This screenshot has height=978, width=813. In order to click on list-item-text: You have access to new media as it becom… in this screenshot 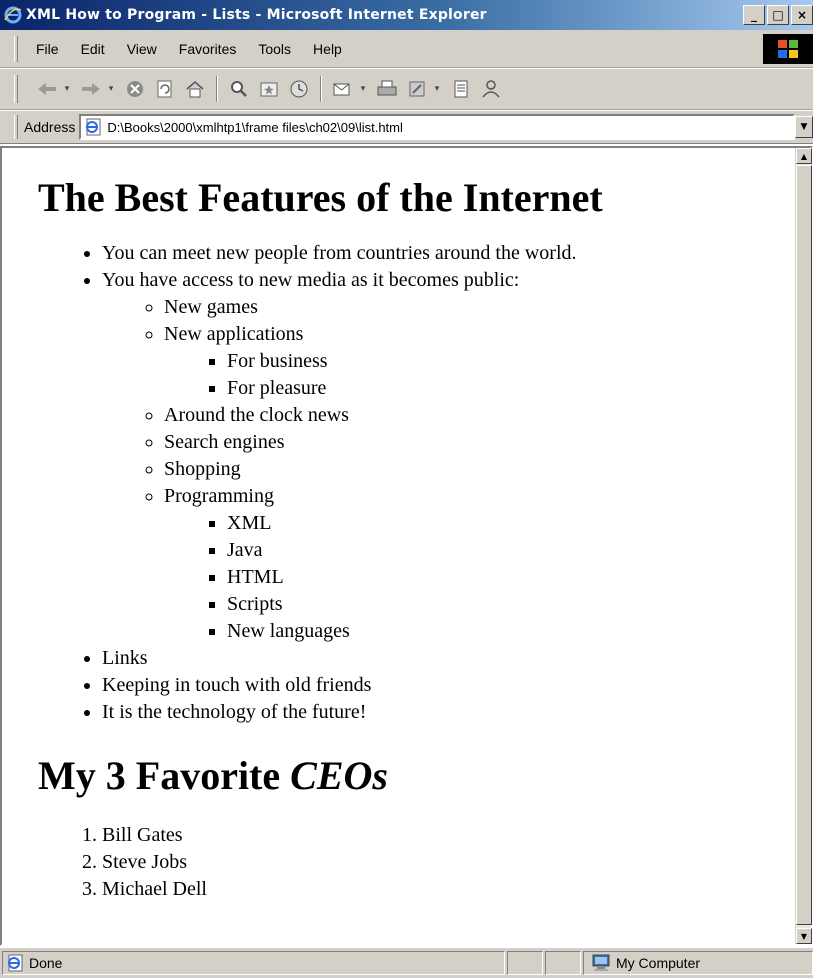, I will do `click(311, 280)`.